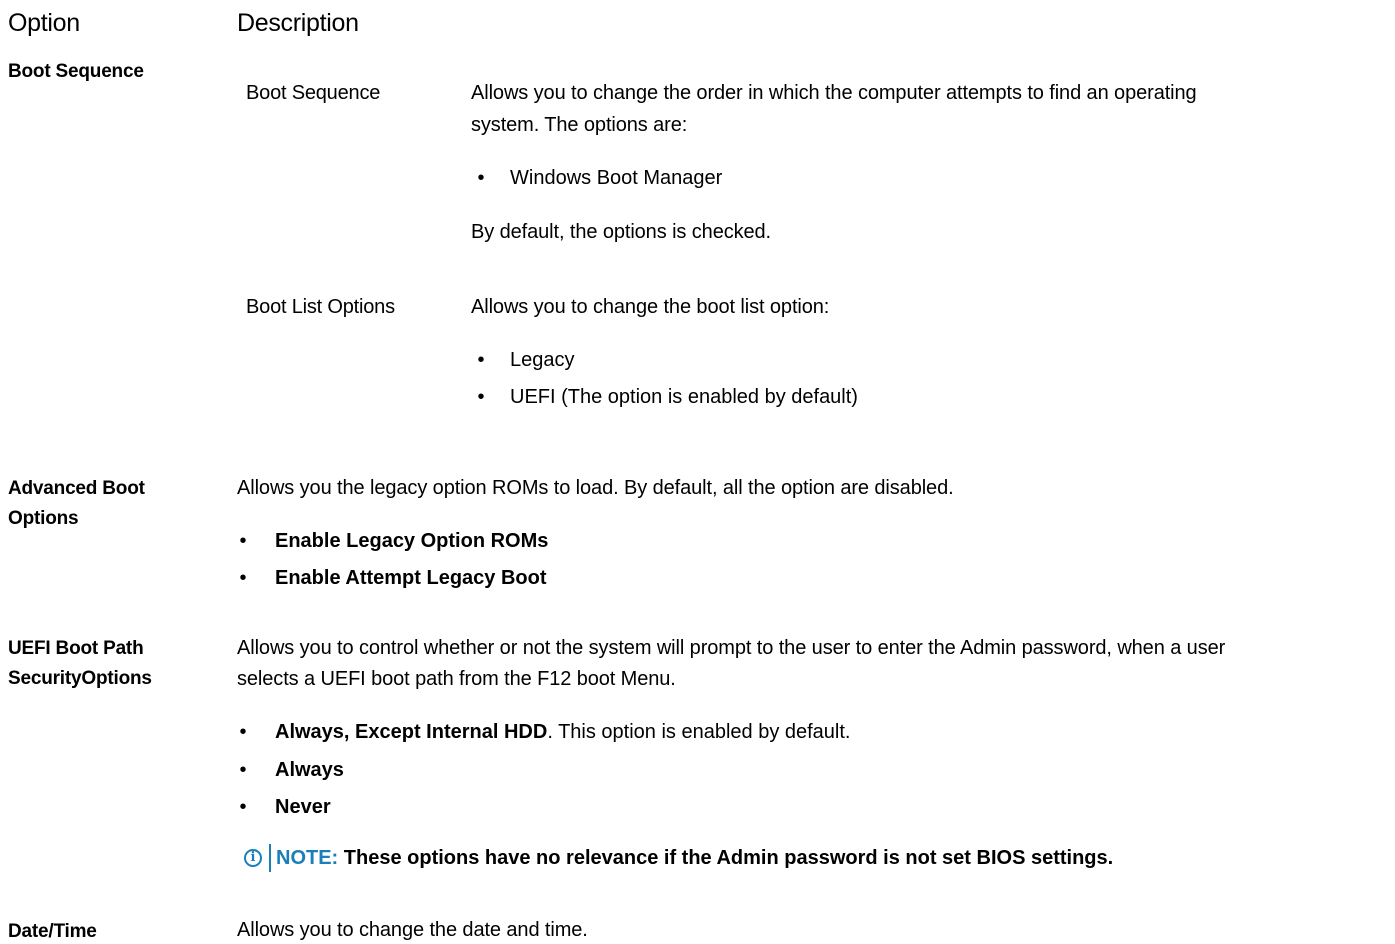 Image resolution: width=1395 pixels, height=944 pixels. What do you see at coordinates (76, 488) in the screenshot?
I see `advanced-boot-option-label-line1: Advanced Boot` at bounding box center [76, 488].